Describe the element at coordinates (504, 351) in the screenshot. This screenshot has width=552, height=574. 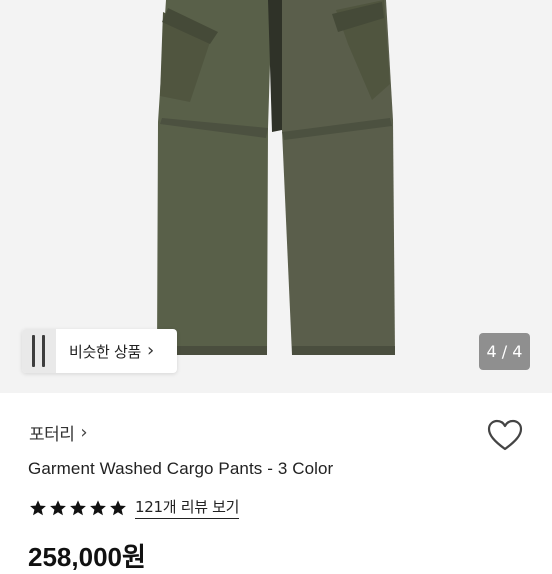
I see `image-counter: 4 / 4` at that location.